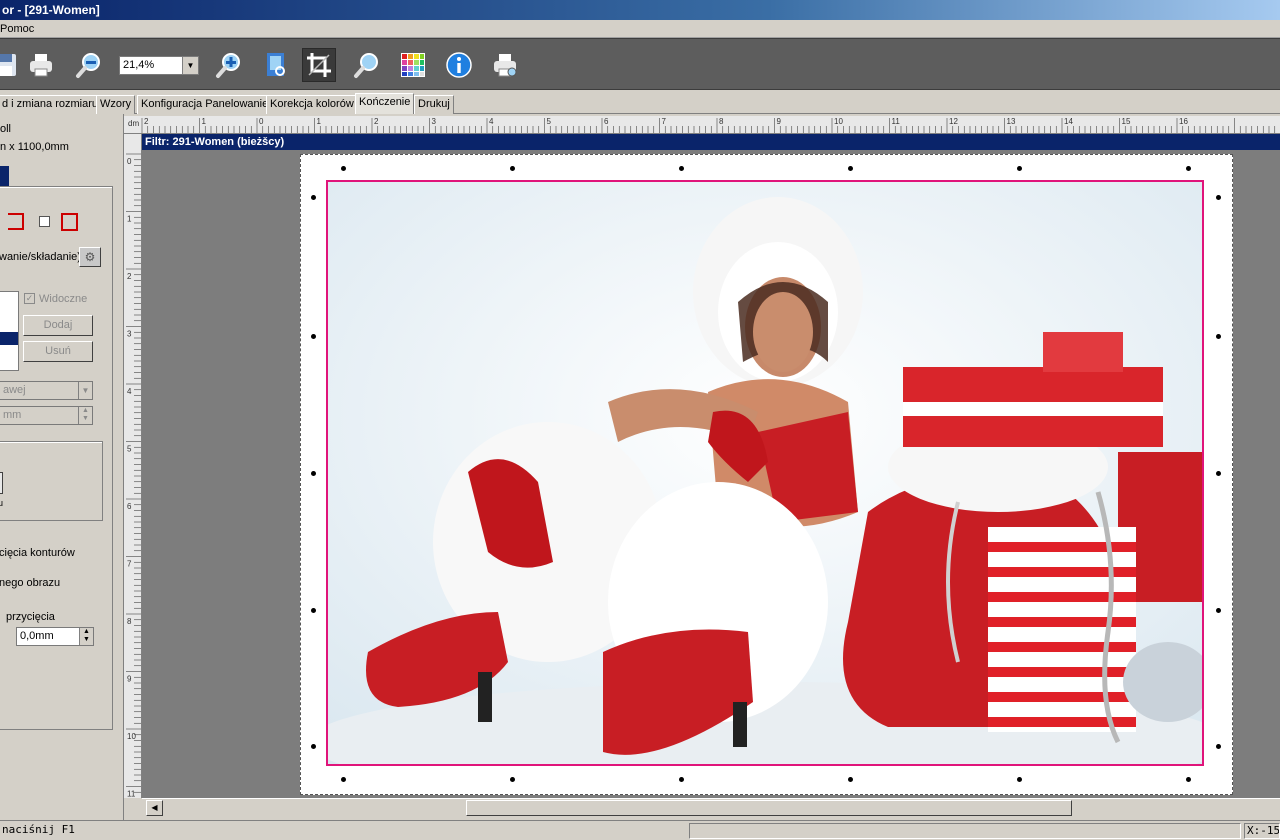  What do you see at coordinates (9, 338) in the screenshot?
I see `layer-list-selected` at bounding box center [9, 338].